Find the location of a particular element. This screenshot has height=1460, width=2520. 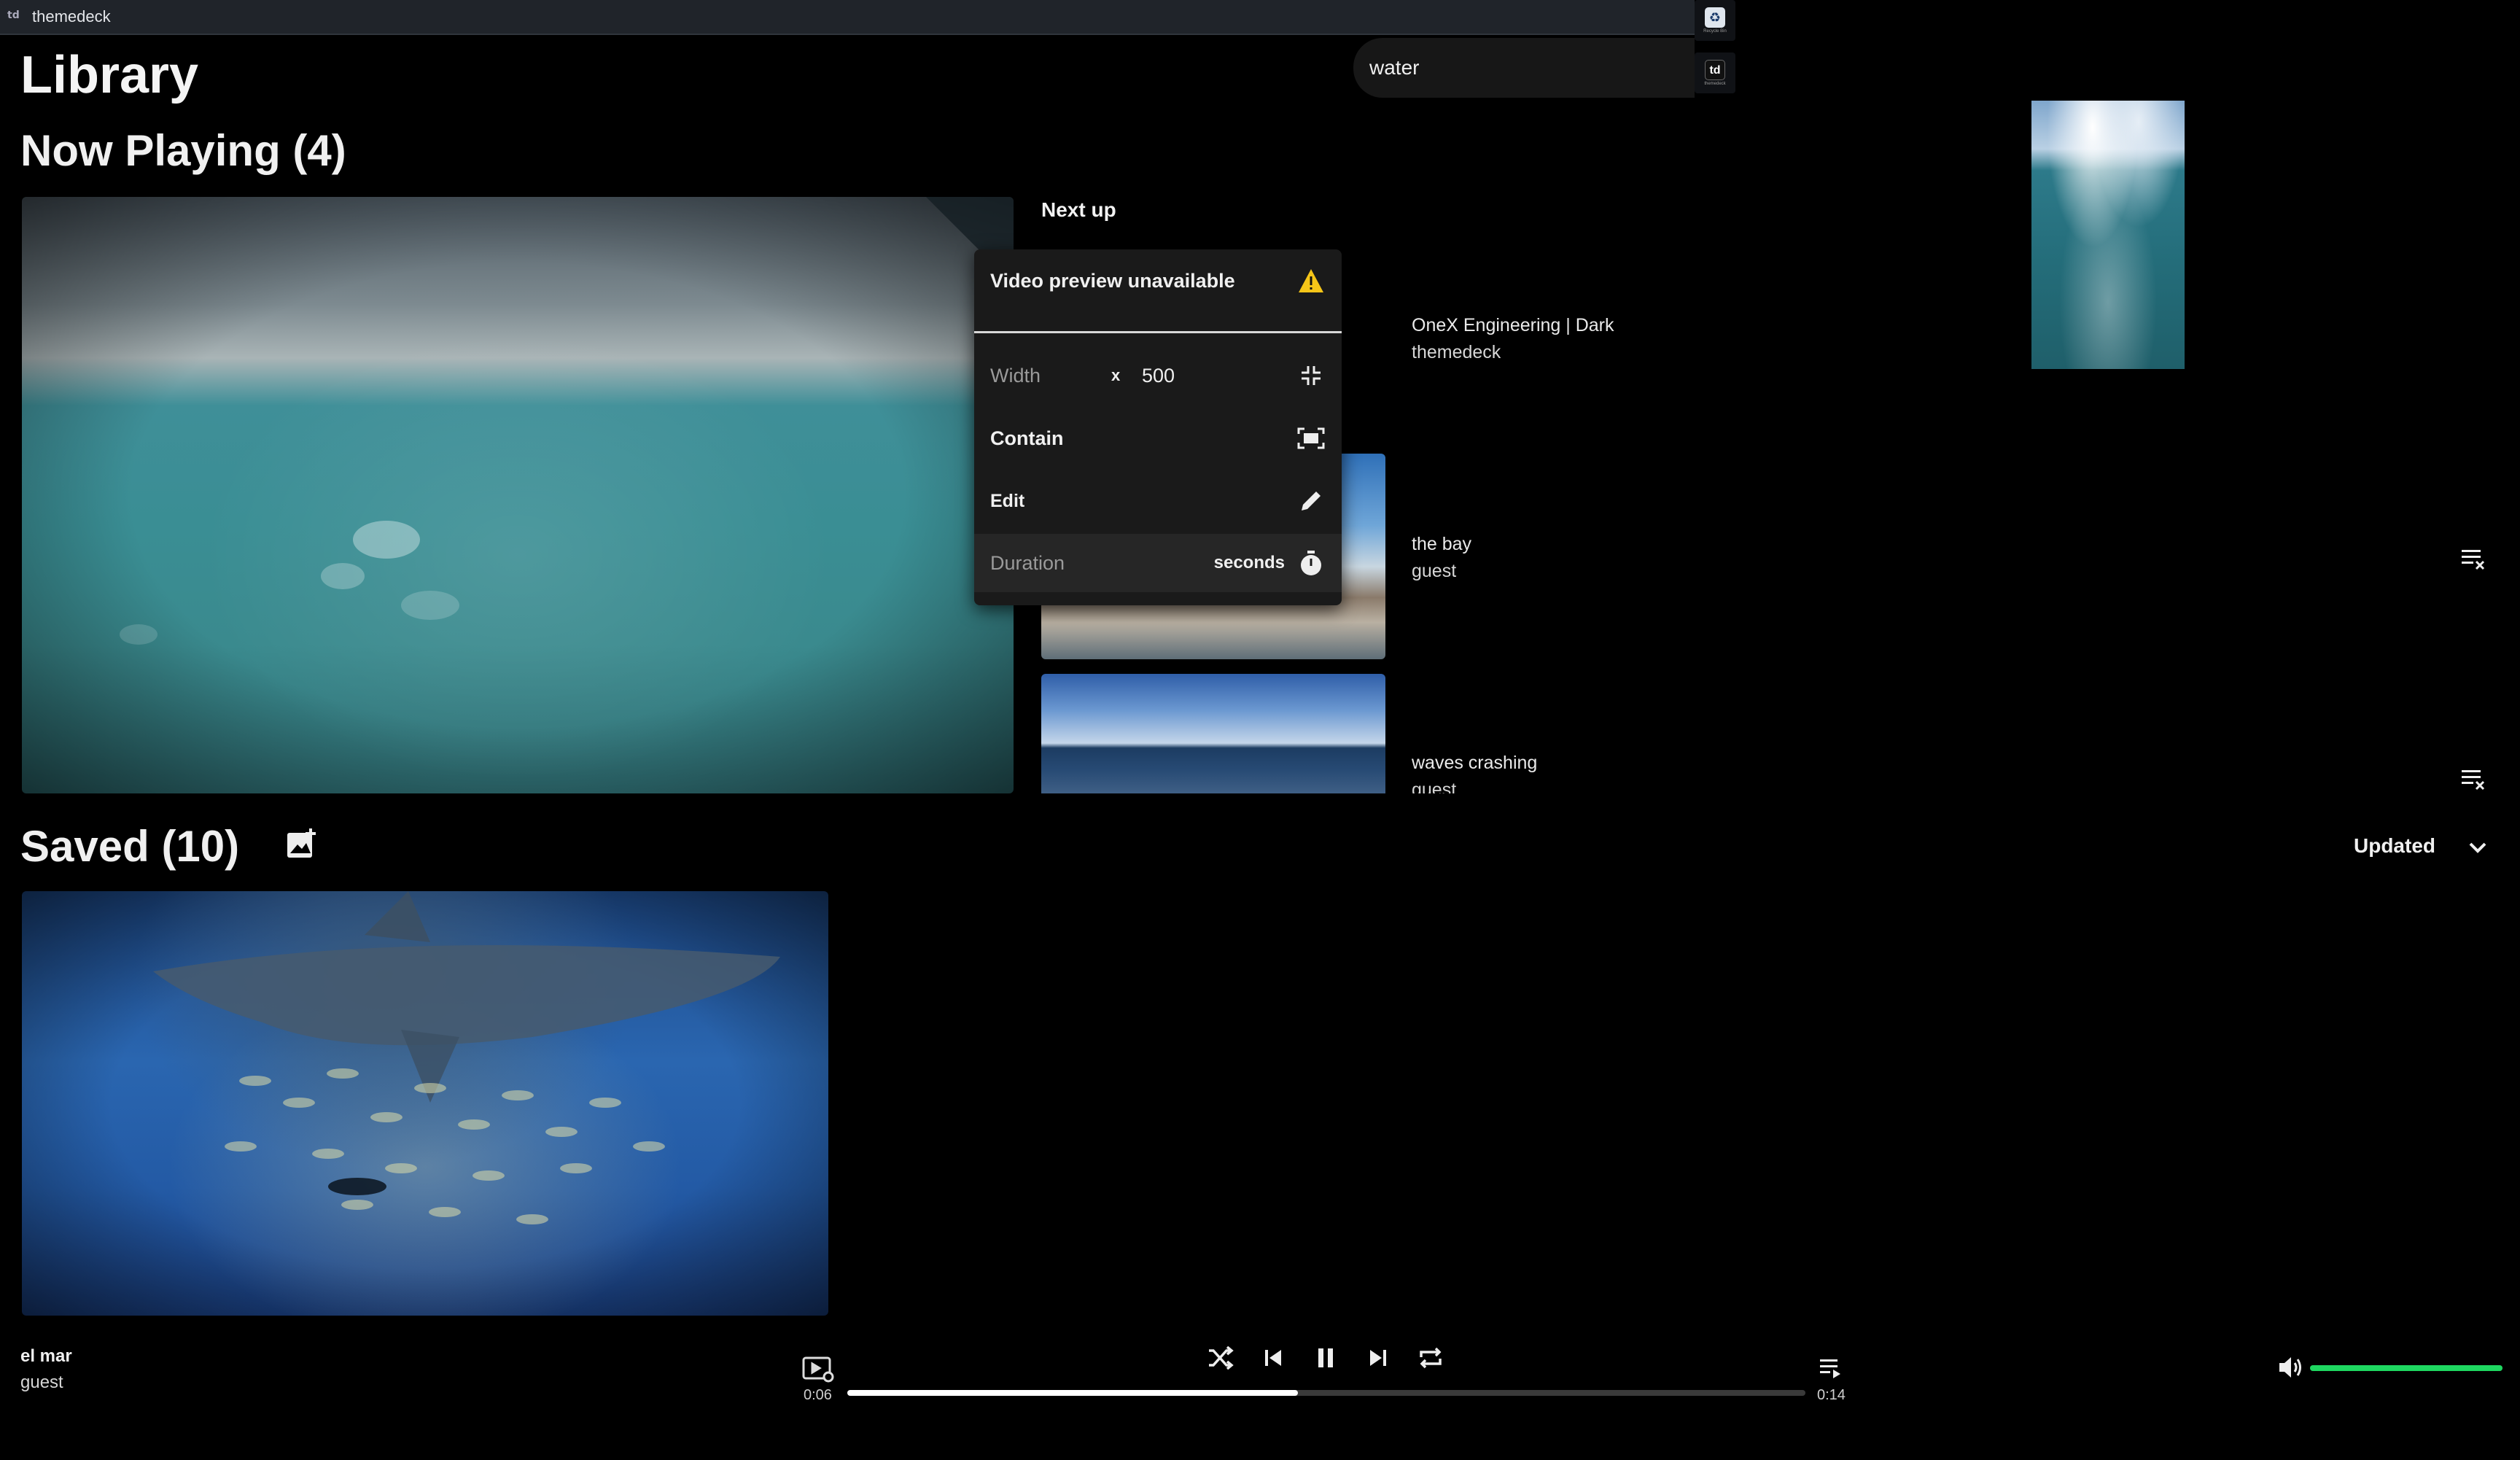

times-symbol: x is located at coordinates (1116, 375).